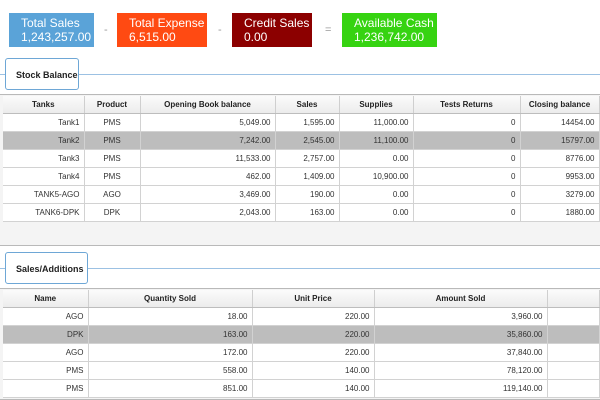 Image resolution: width=600 pixels, height=400 pixels. I want to click on stock-balance-tab: Stock Balance, so click(42, 74).